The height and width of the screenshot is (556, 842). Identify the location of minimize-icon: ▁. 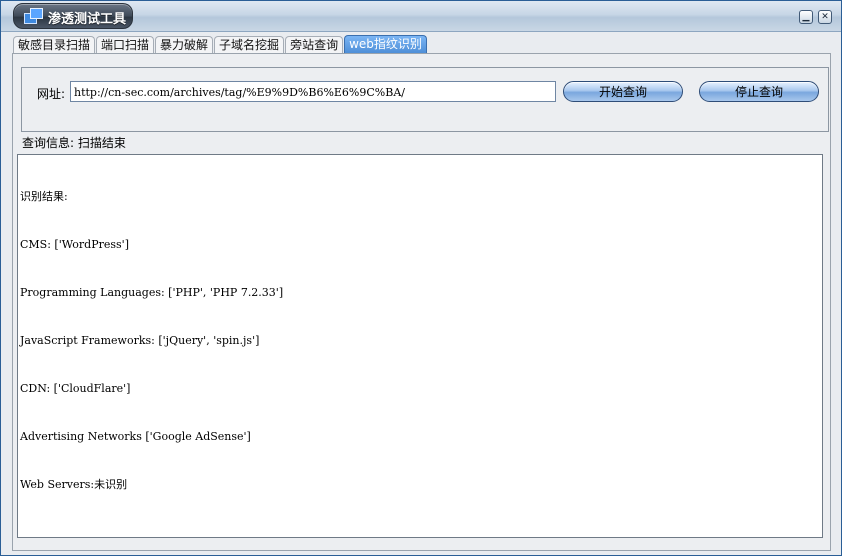
(806, 17).